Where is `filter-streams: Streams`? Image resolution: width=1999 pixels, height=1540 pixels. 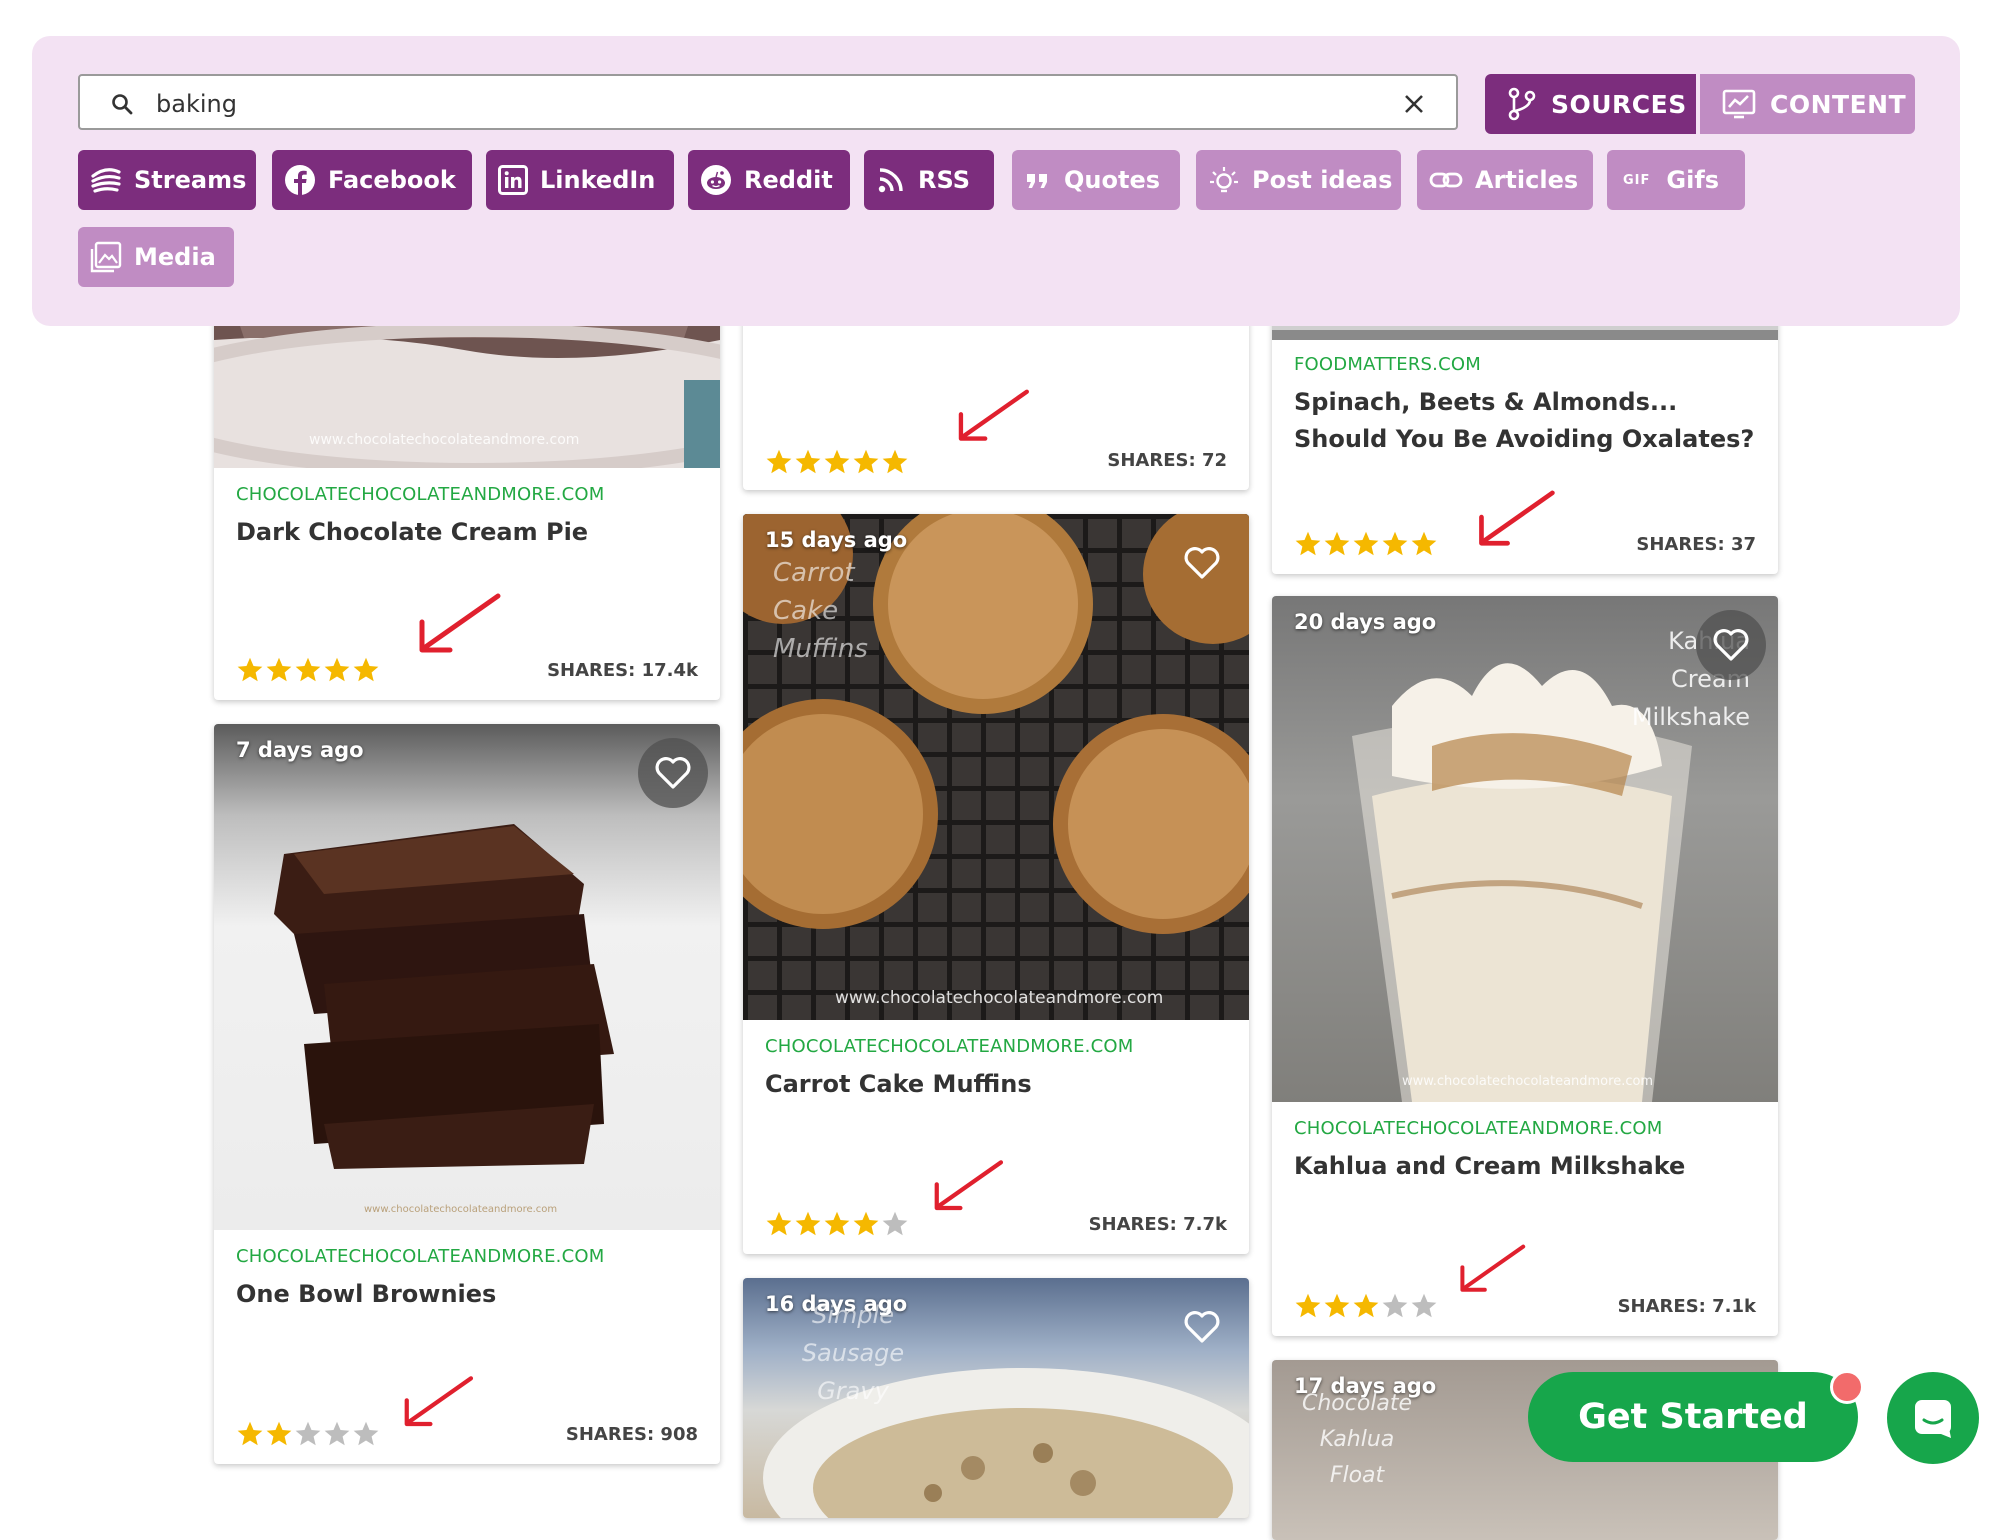 filter-streams: Streams is located at coordinates (167, 180).